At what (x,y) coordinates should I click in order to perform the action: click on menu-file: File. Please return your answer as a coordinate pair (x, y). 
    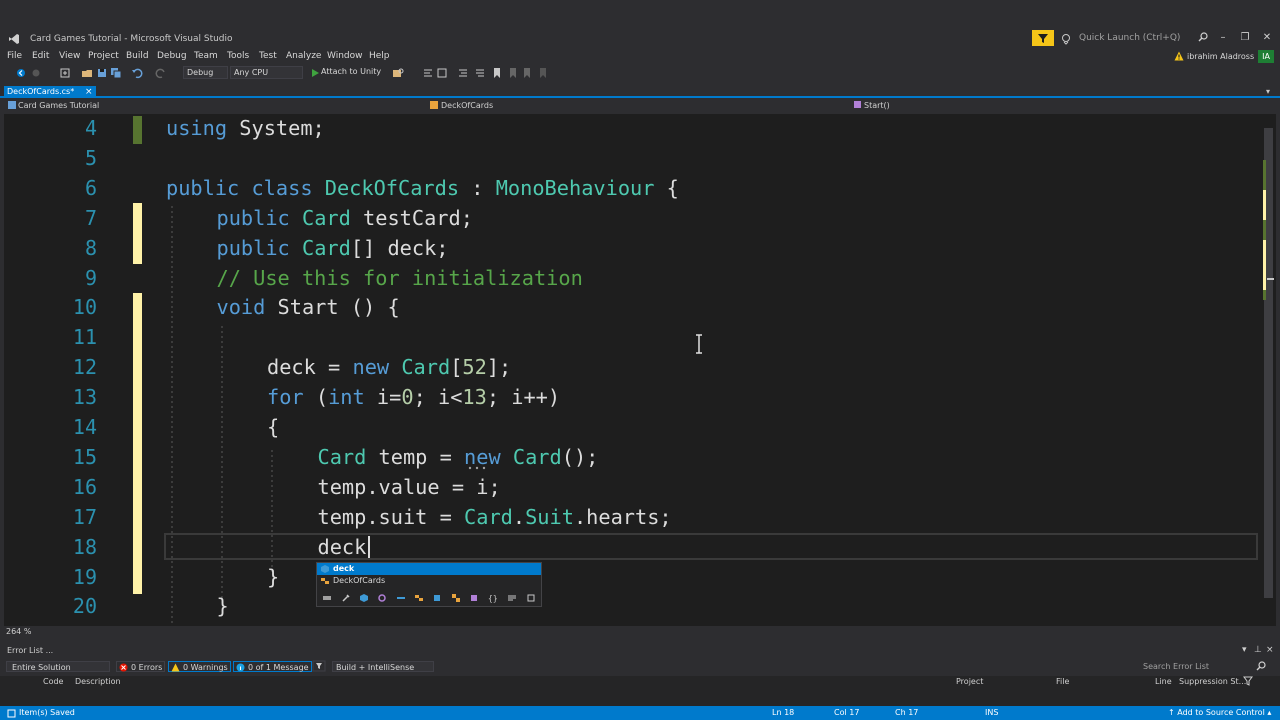
    Looking at the image, I should click on (14, 56).